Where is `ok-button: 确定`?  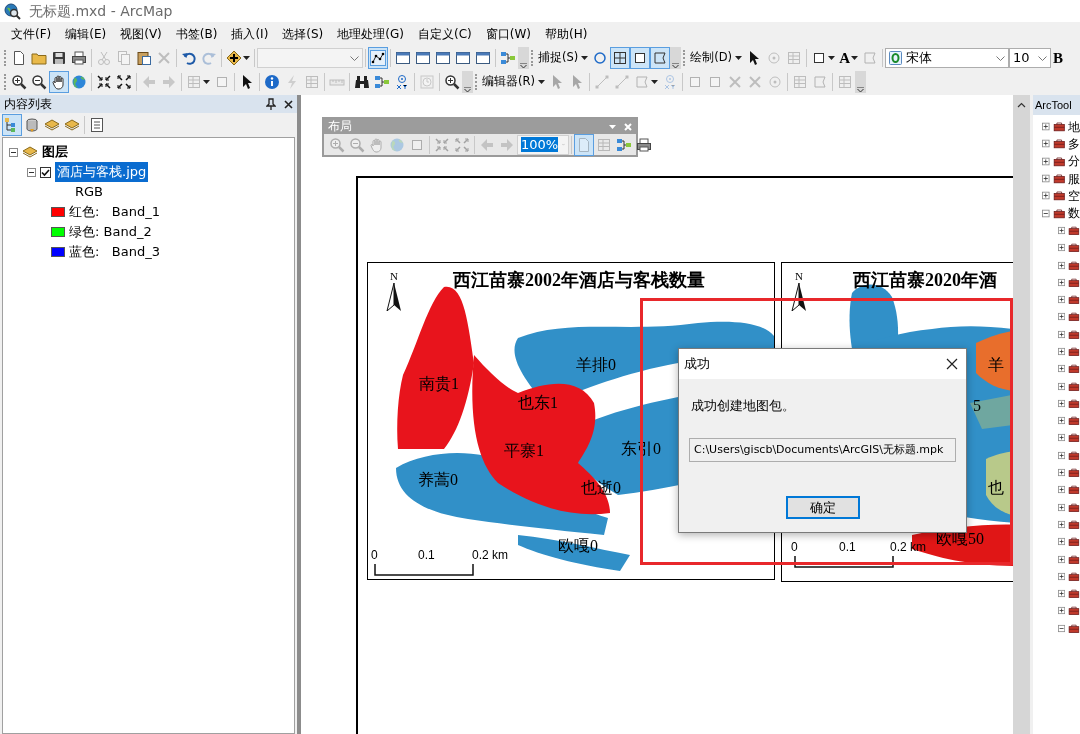 ok-button: 确定 is located at coordinates (822, 507).